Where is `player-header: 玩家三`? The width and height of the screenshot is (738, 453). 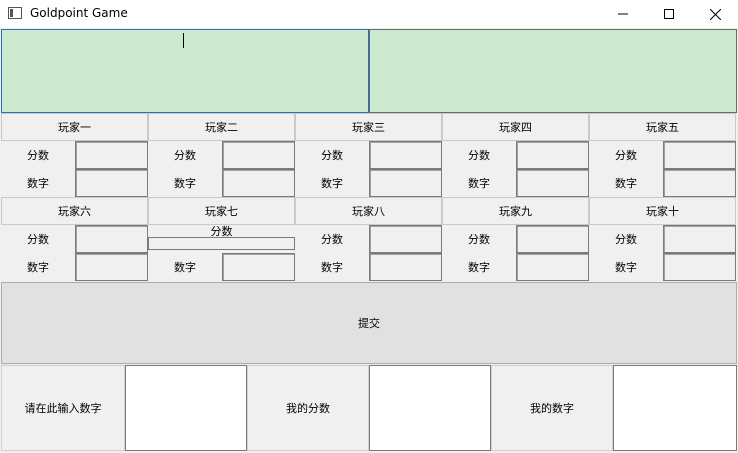
player-header: 玩家三 is located at coordinates (368, 127).